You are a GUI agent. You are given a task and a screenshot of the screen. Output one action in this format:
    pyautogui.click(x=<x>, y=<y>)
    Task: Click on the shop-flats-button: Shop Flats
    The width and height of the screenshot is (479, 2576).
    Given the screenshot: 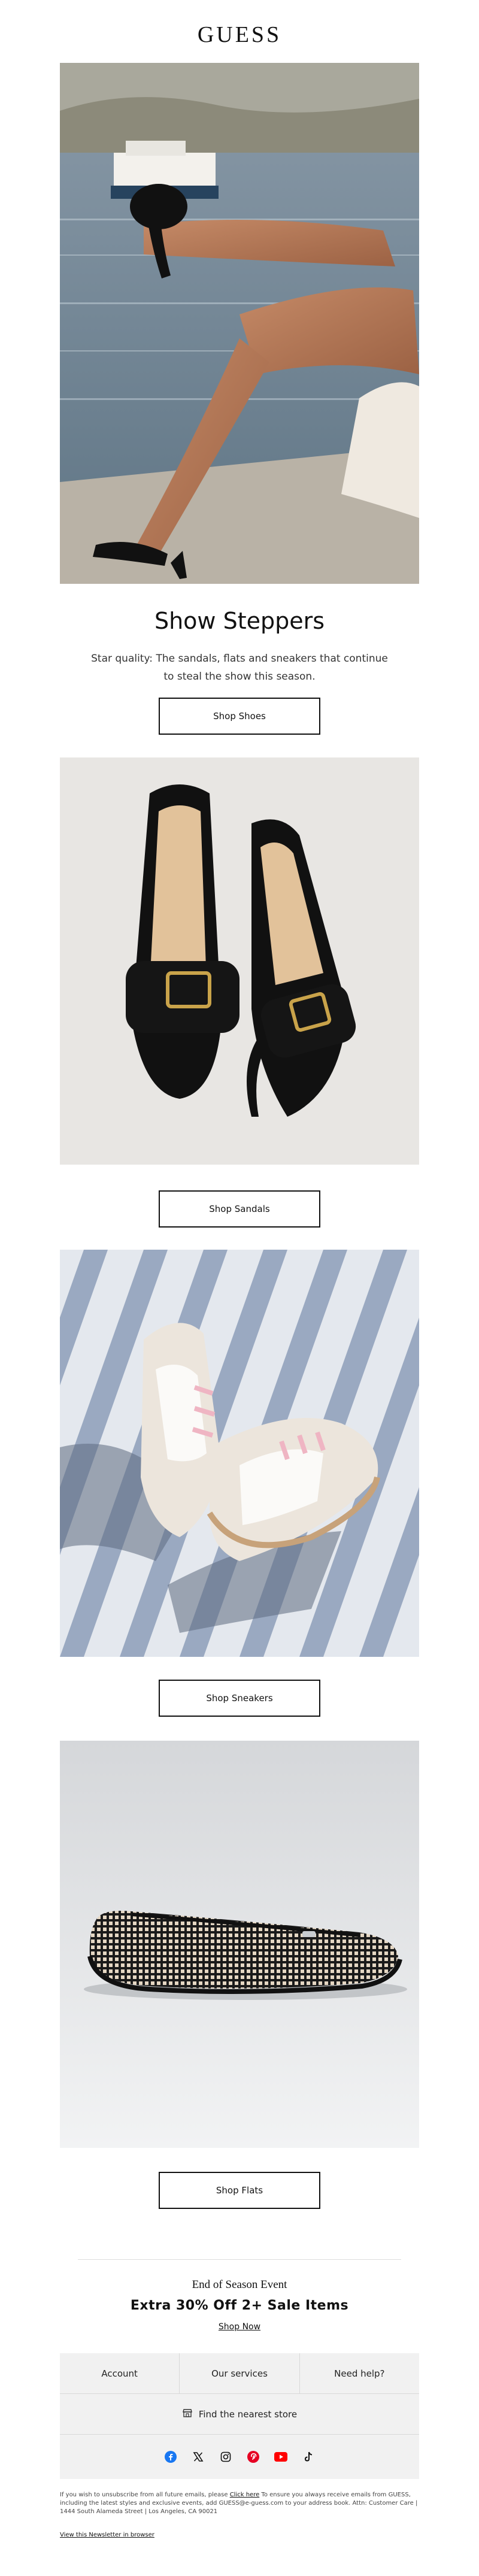 What is the action you would take?
    pyautogui.click(x=239, y=2190)
    